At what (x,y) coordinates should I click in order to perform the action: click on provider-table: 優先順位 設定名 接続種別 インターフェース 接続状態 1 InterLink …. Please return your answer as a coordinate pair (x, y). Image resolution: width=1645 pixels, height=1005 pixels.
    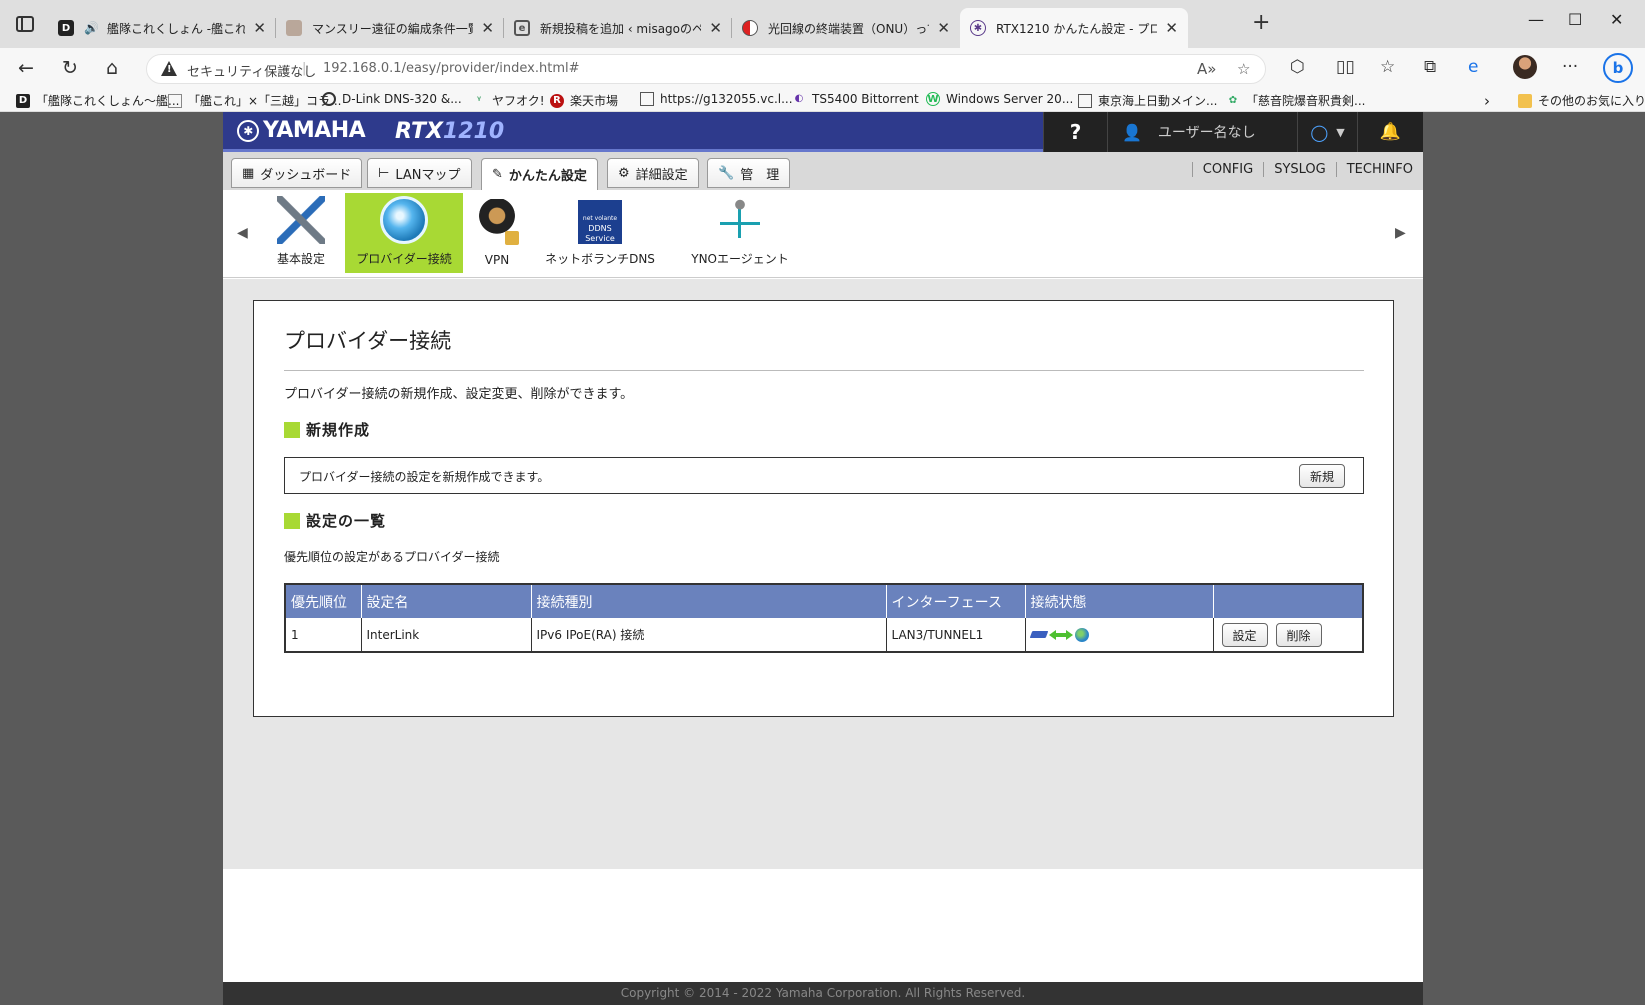
    Looking at the image, I should click on (824, 618).